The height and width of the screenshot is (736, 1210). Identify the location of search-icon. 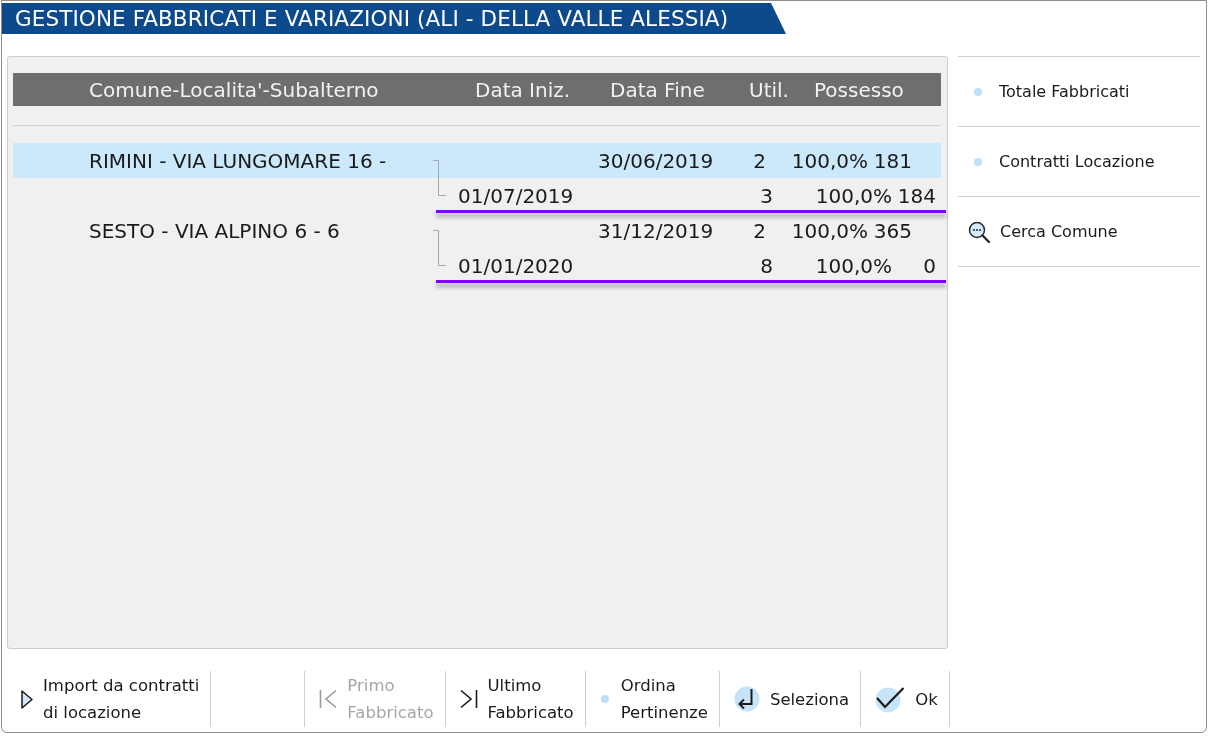
(979, 231).